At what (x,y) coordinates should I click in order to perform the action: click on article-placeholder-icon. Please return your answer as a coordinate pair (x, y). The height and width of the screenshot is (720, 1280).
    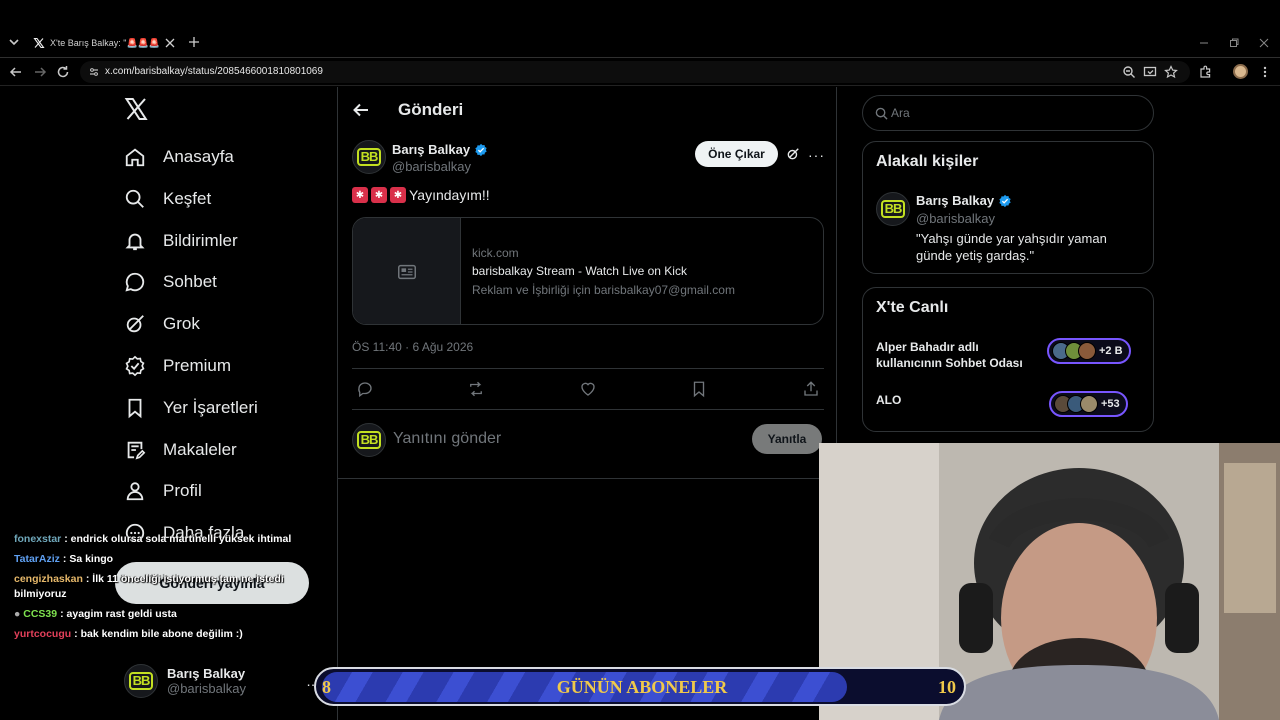
    Looking at the image, I should click on (406, 272).